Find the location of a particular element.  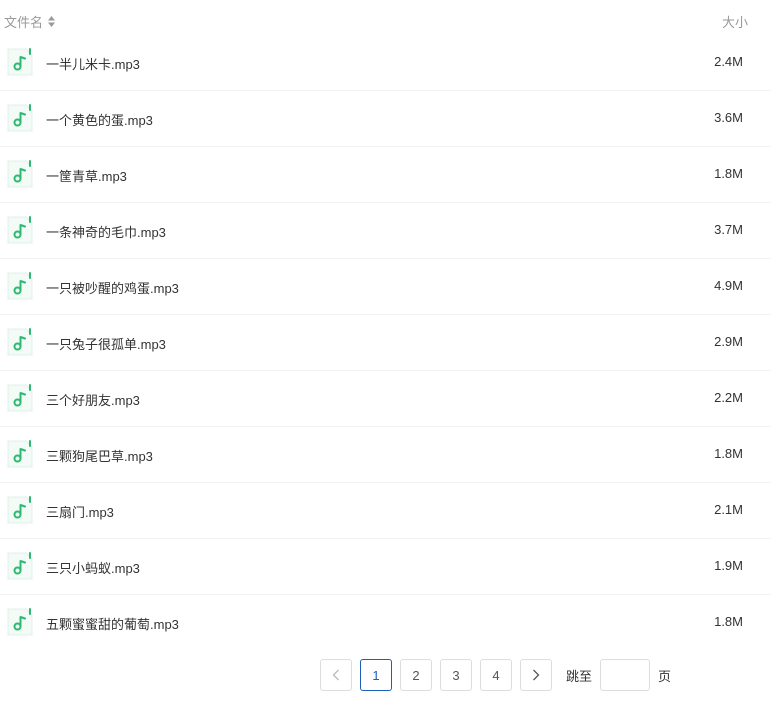

column-header-filename: 文件名 is located at coordinates (30, 21).